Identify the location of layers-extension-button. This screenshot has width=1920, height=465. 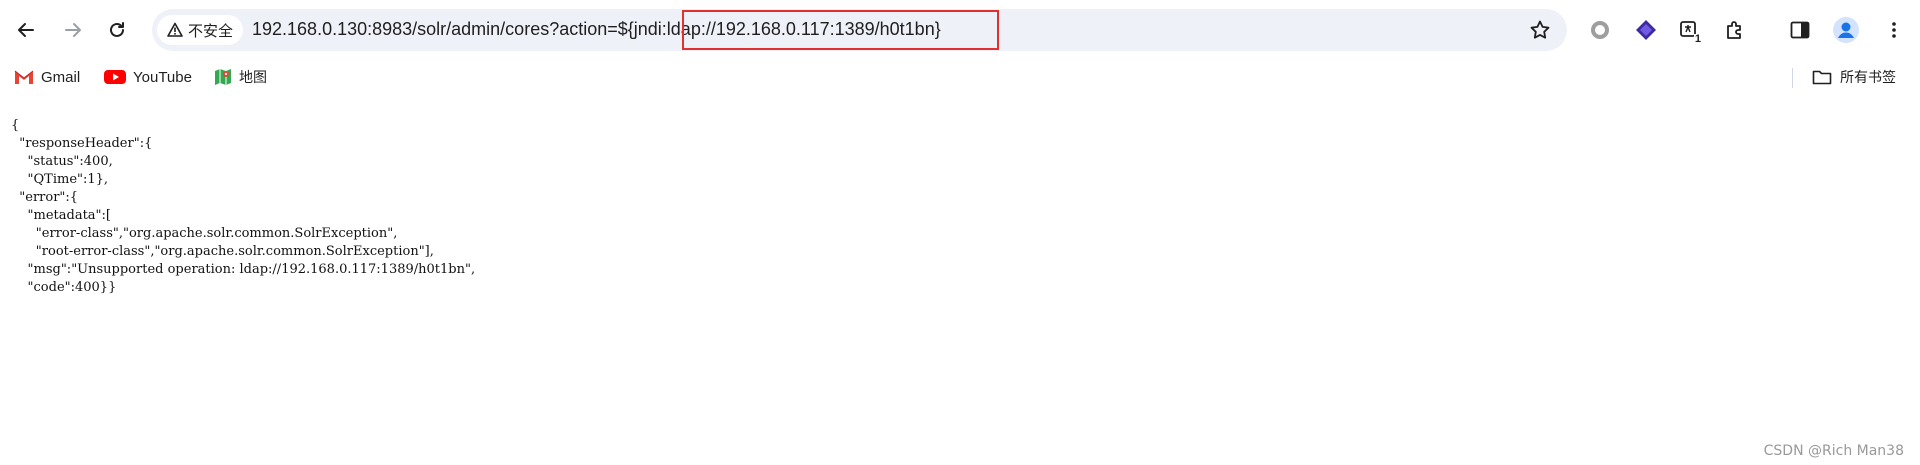
(1646, 30).